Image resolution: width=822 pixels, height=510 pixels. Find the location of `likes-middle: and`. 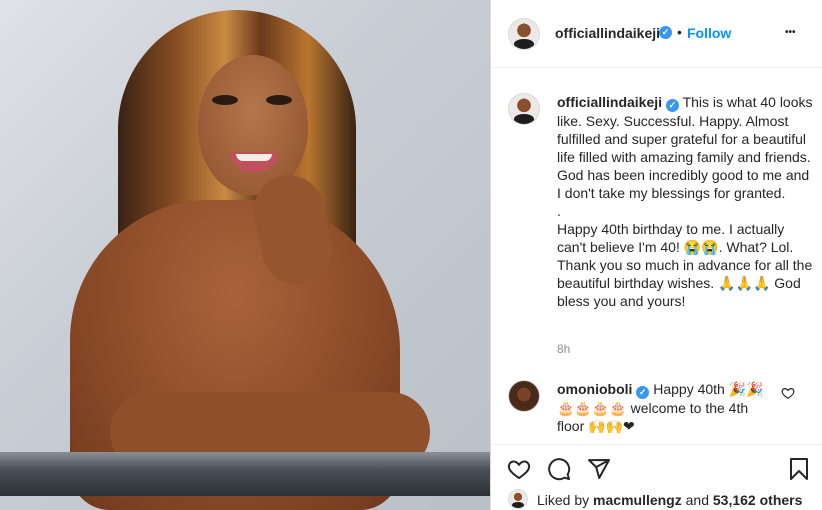

likes-middle: and is located at coordinates (697, 500).